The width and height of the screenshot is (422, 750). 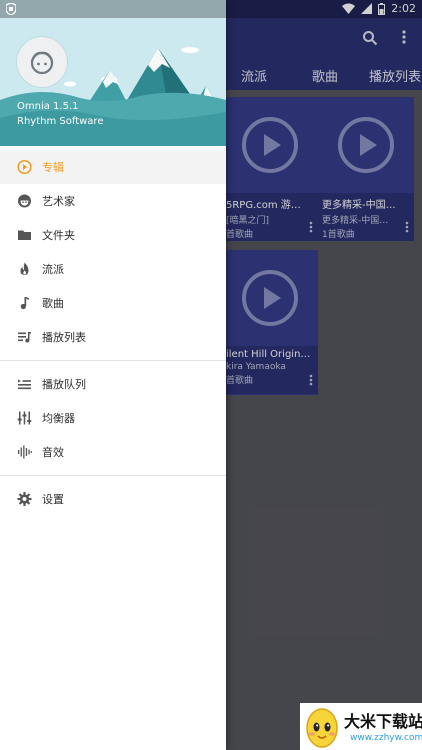 I want to click on equalizer-icon, so click(x=24, y=418).